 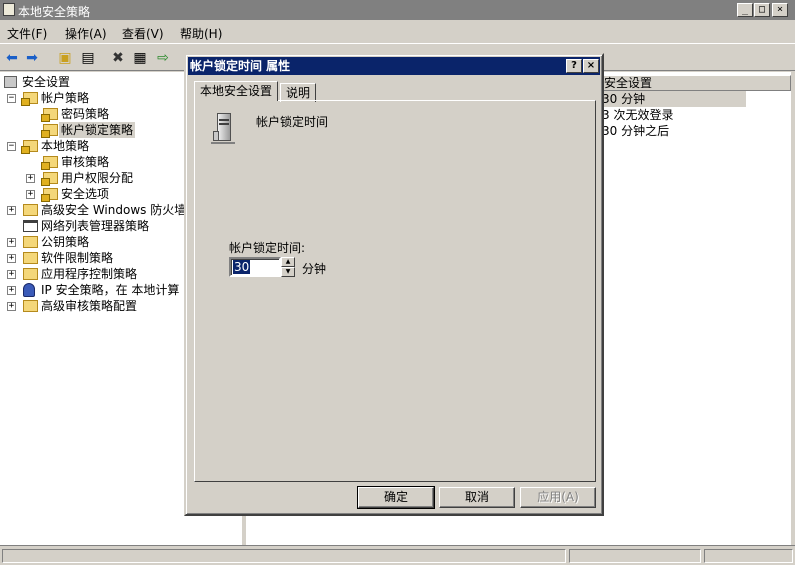 I want to click on properties-icon: ▦, so click(x=140, y=58).